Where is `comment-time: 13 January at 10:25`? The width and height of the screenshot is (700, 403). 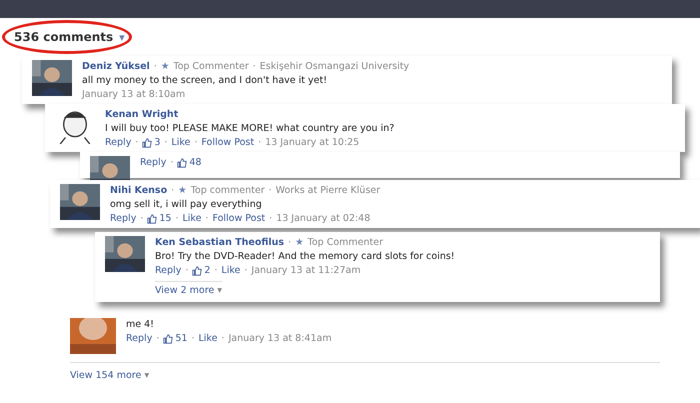
comment-time: 13 January at 10:25 is located at coordinates (312, 142).